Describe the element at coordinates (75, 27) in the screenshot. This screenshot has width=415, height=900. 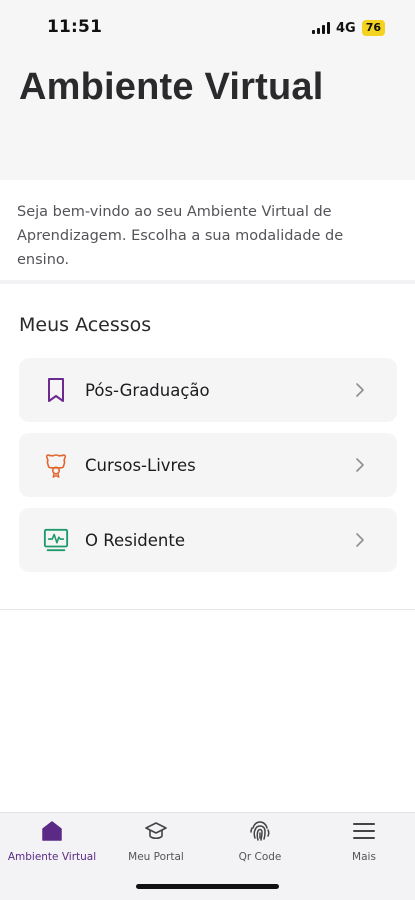
I see `status-time: 11:51` at that location.